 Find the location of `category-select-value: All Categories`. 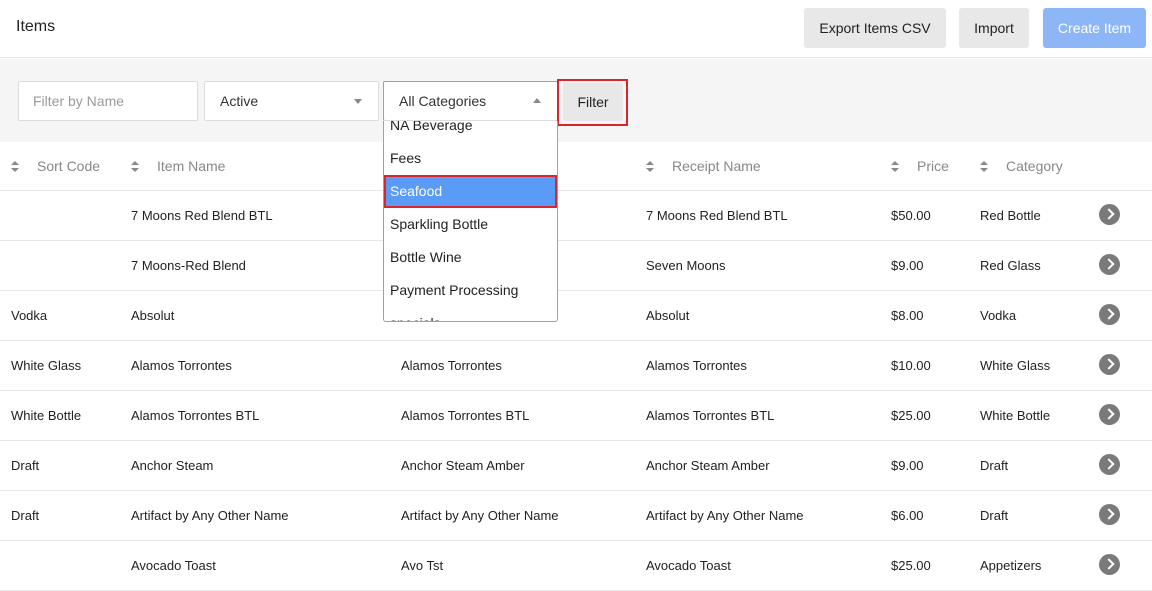

category-select-value: All Categories is located at coordinates (443, 101).